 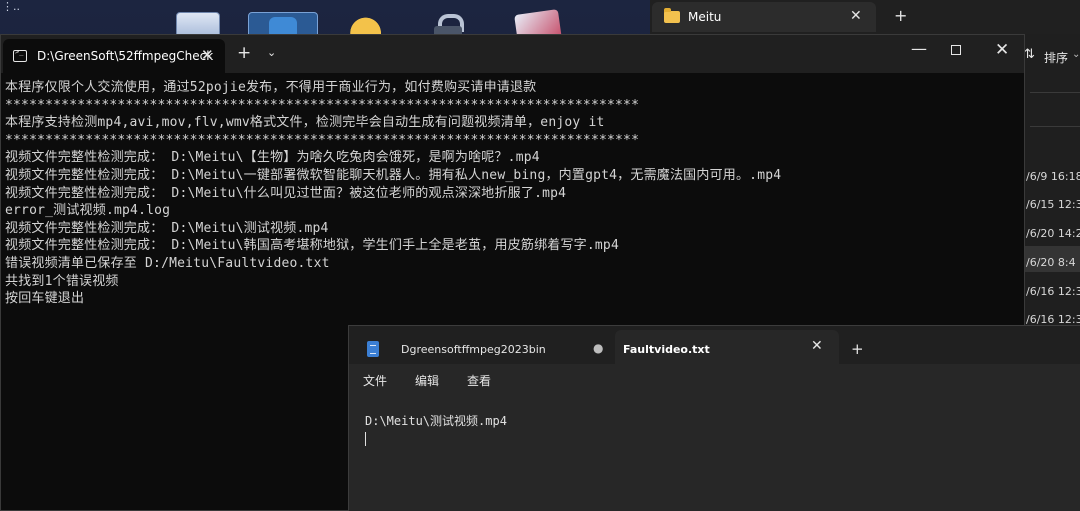 What do you see at coordinates (427, 380) in the screenshot?
I see `menu-edit: 编辑` at bounding box center [427, 380].